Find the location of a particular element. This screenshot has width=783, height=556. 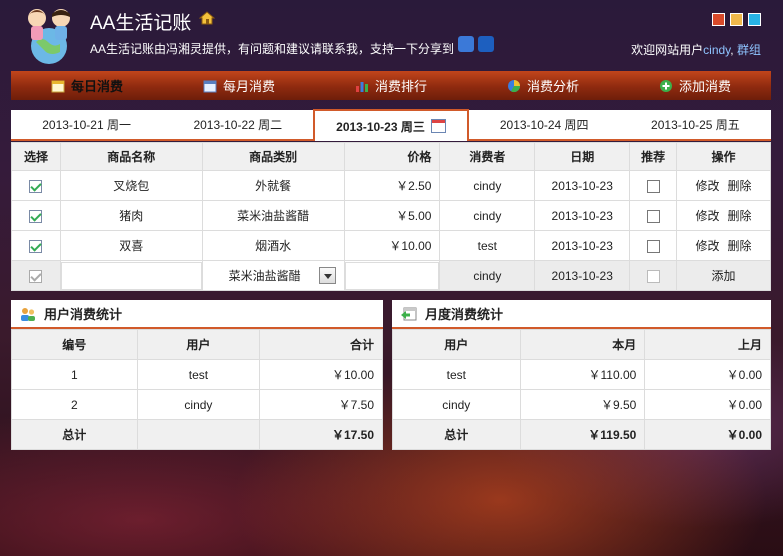

sum-this-month: ￥119.50 is located at coordinates (582, 434).